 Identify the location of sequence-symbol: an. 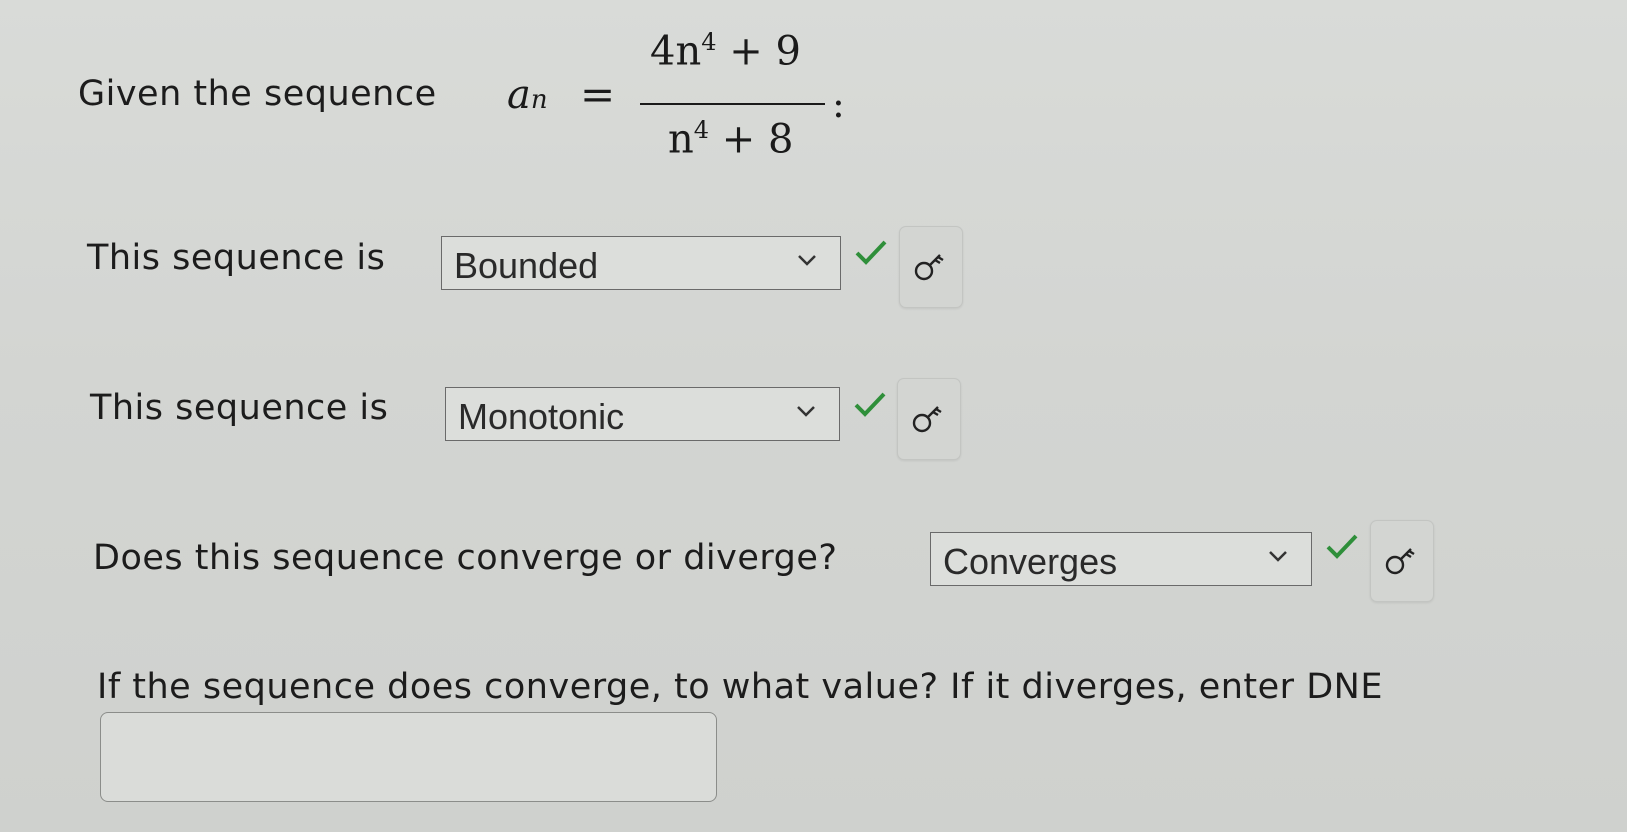
(527, 95).